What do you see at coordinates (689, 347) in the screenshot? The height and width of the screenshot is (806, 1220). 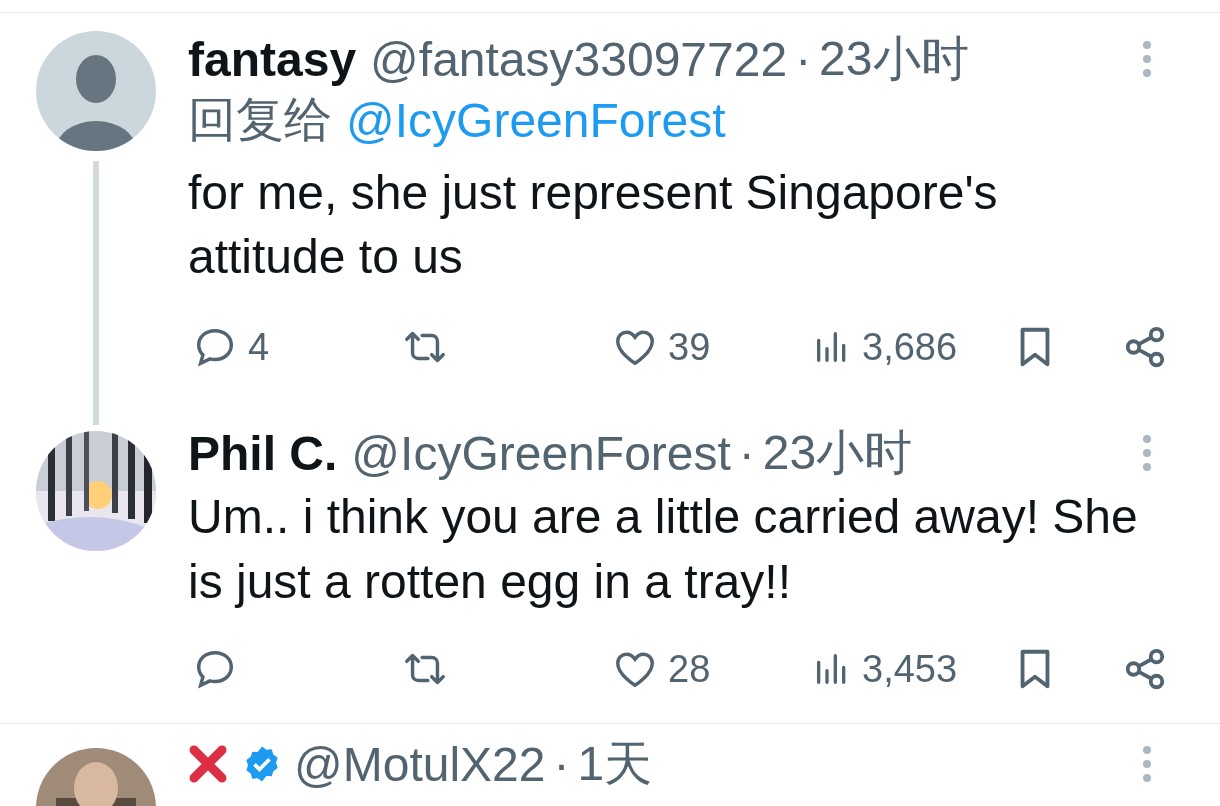 I see `like-count: 39` at bounding box center [689, 347].